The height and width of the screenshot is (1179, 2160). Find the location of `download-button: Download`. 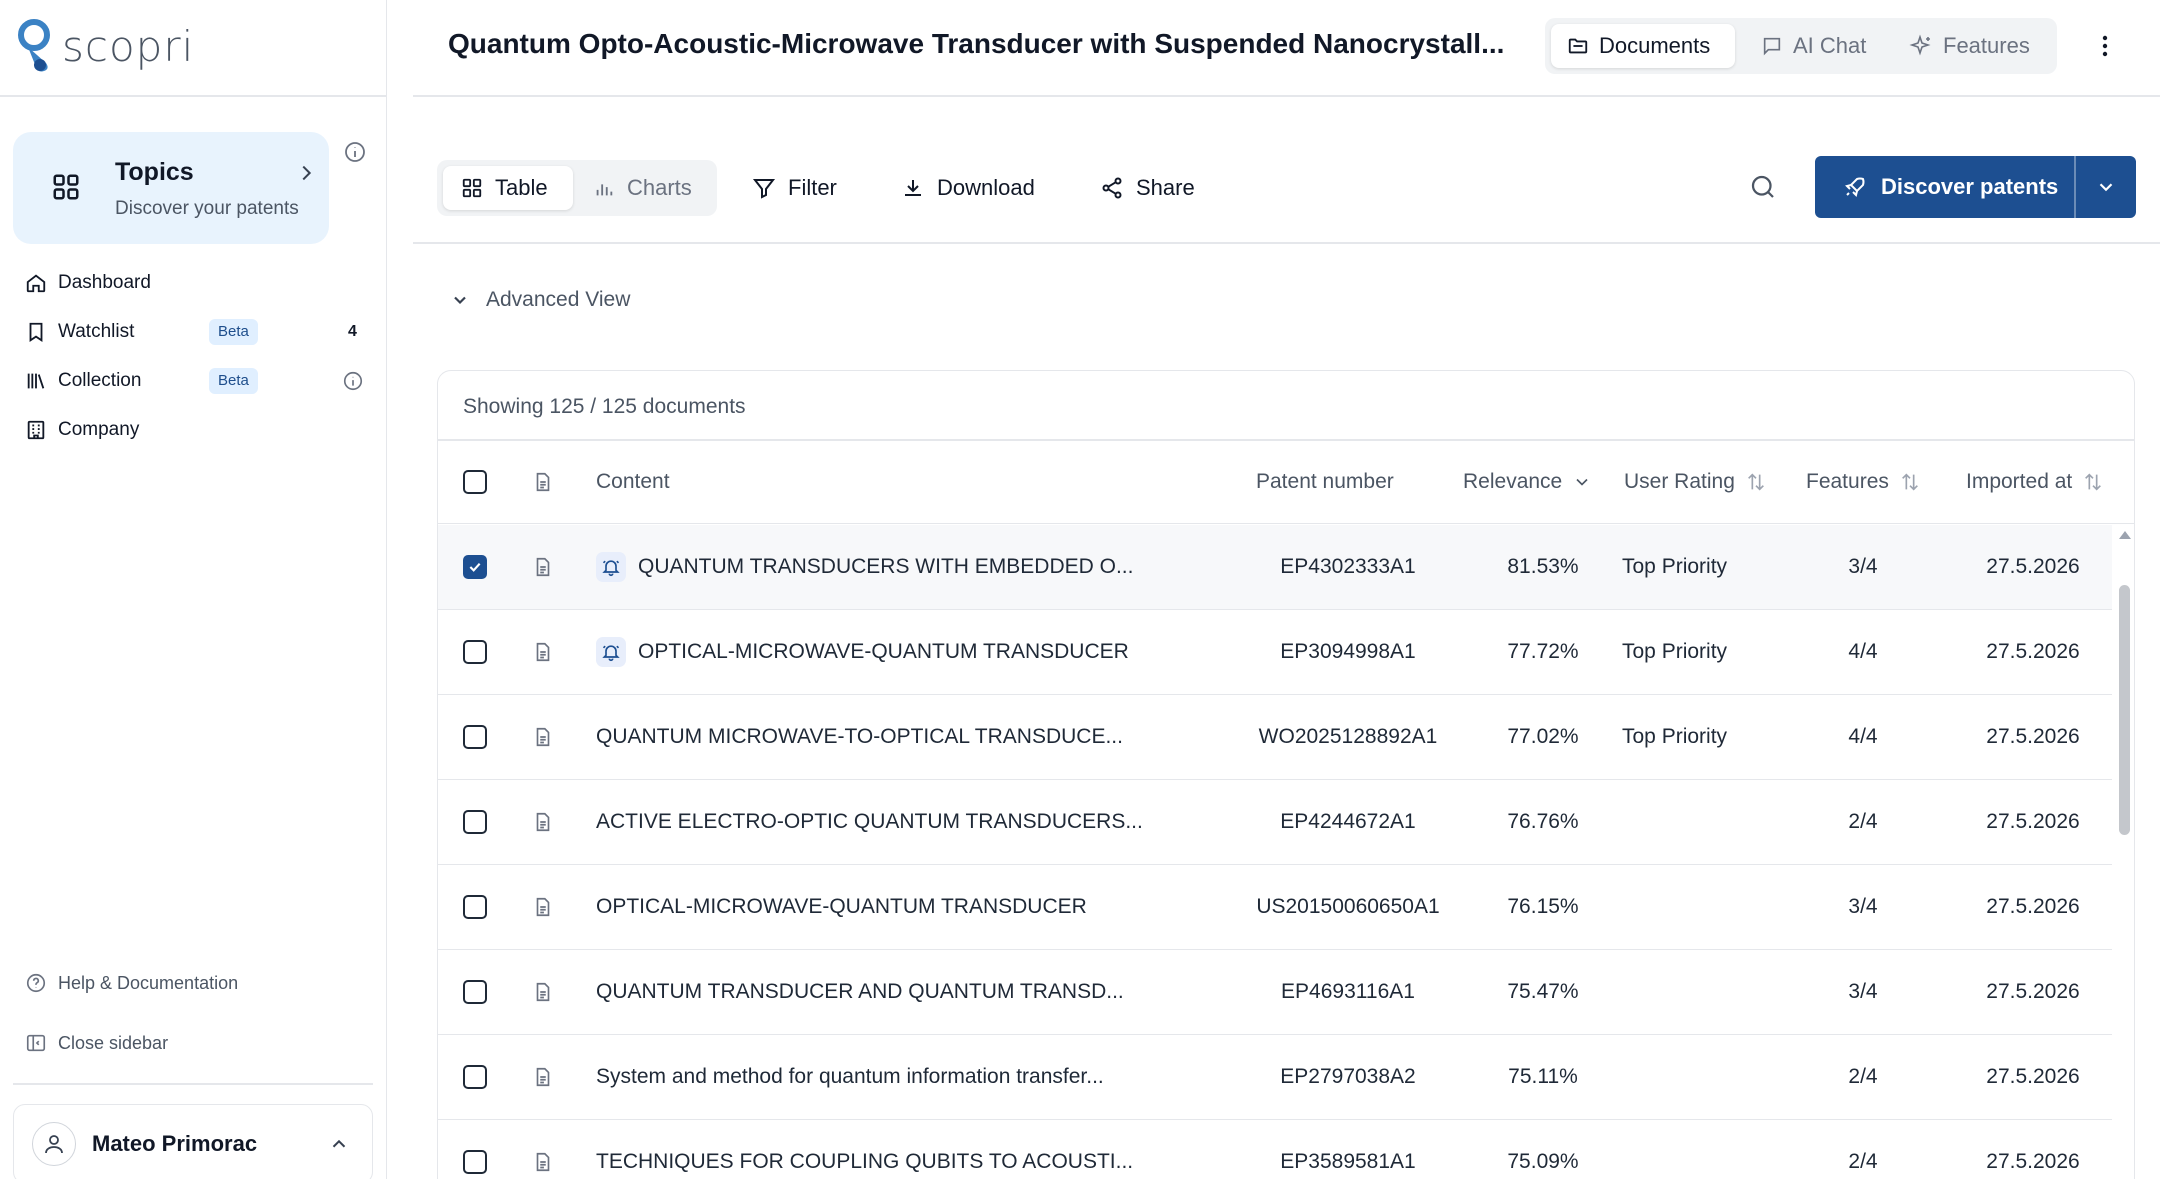

download-button: Download is located at coordinates (968, 188).